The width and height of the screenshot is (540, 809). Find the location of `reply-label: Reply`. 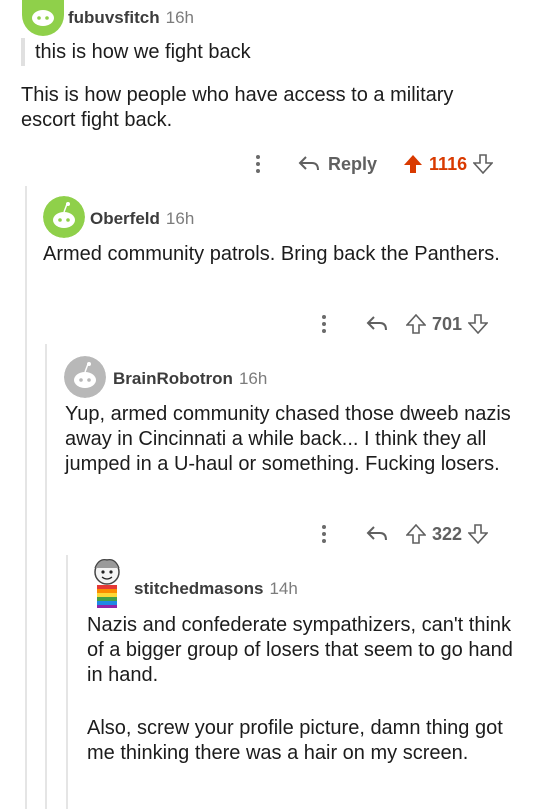

reply-label: Reply is located at coordinates (353, 163).